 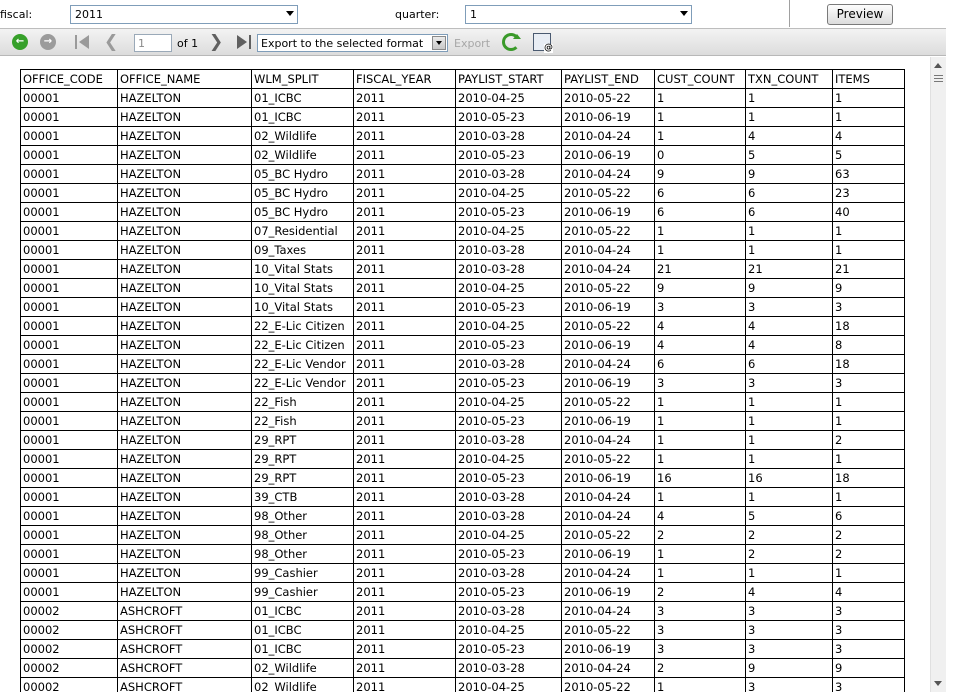 What do you see at coordinates (938, 374) in the screenshot?
I see `vertical-scrollbar` at bounding box center [938, 374].